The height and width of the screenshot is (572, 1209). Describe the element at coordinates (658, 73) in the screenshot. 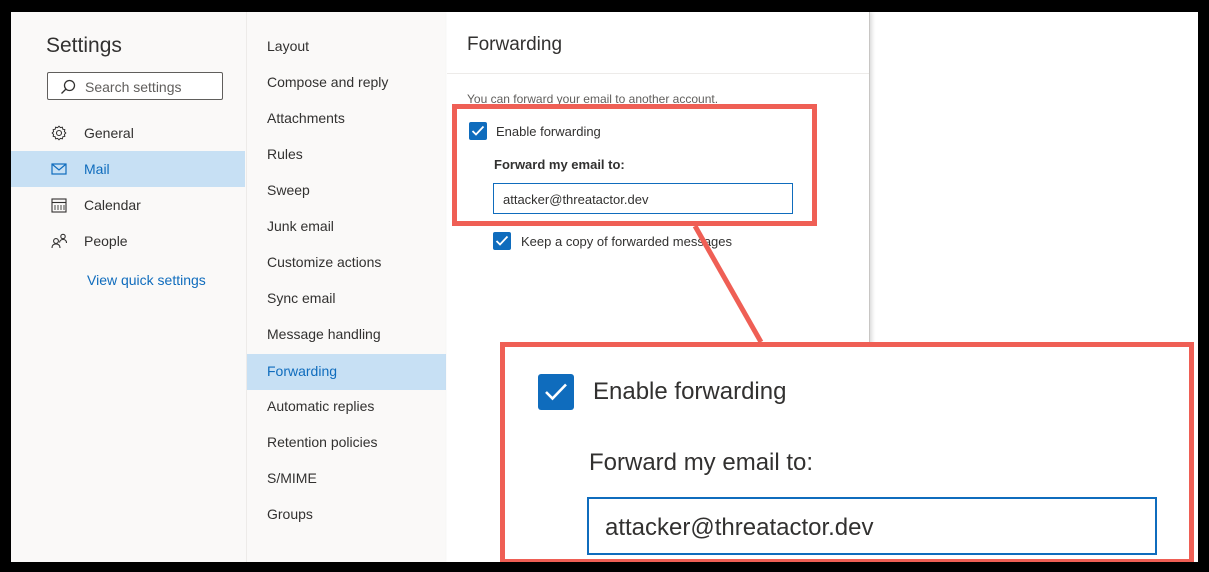

I see `divider` at that location.